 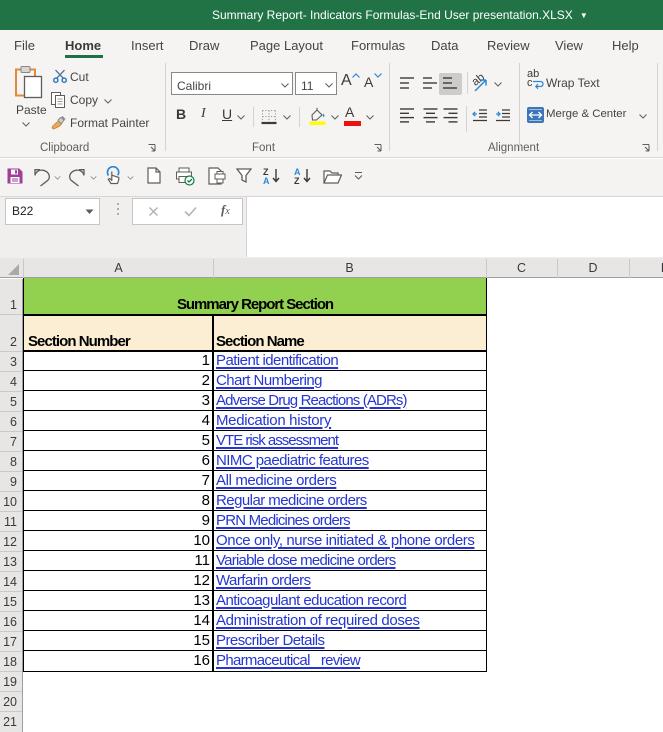 I want to click on svg-text: Z, so click(x=297, y=180).